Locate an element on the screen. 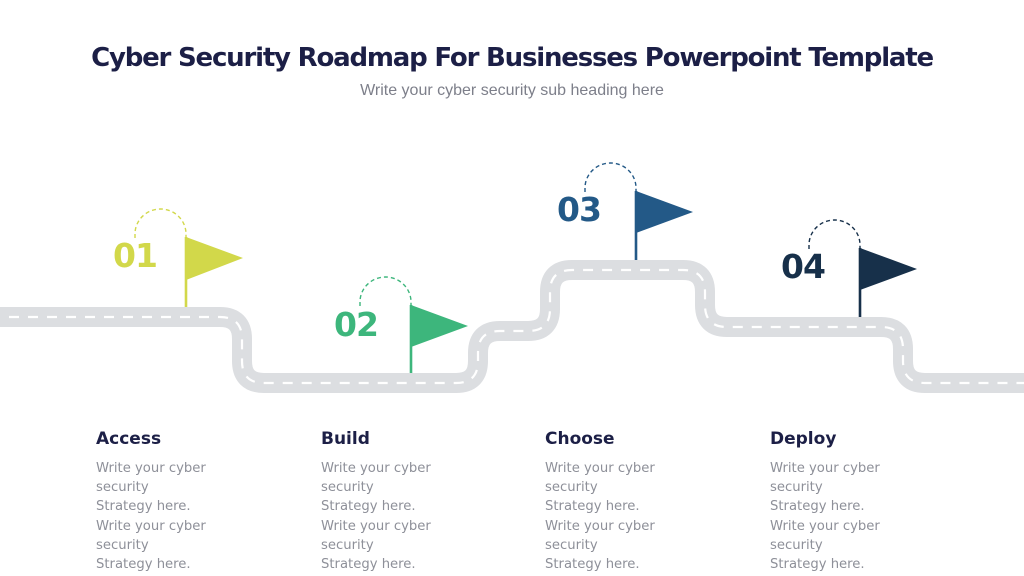  milestone-heading: Deploy is located at coordinates (803, 439).